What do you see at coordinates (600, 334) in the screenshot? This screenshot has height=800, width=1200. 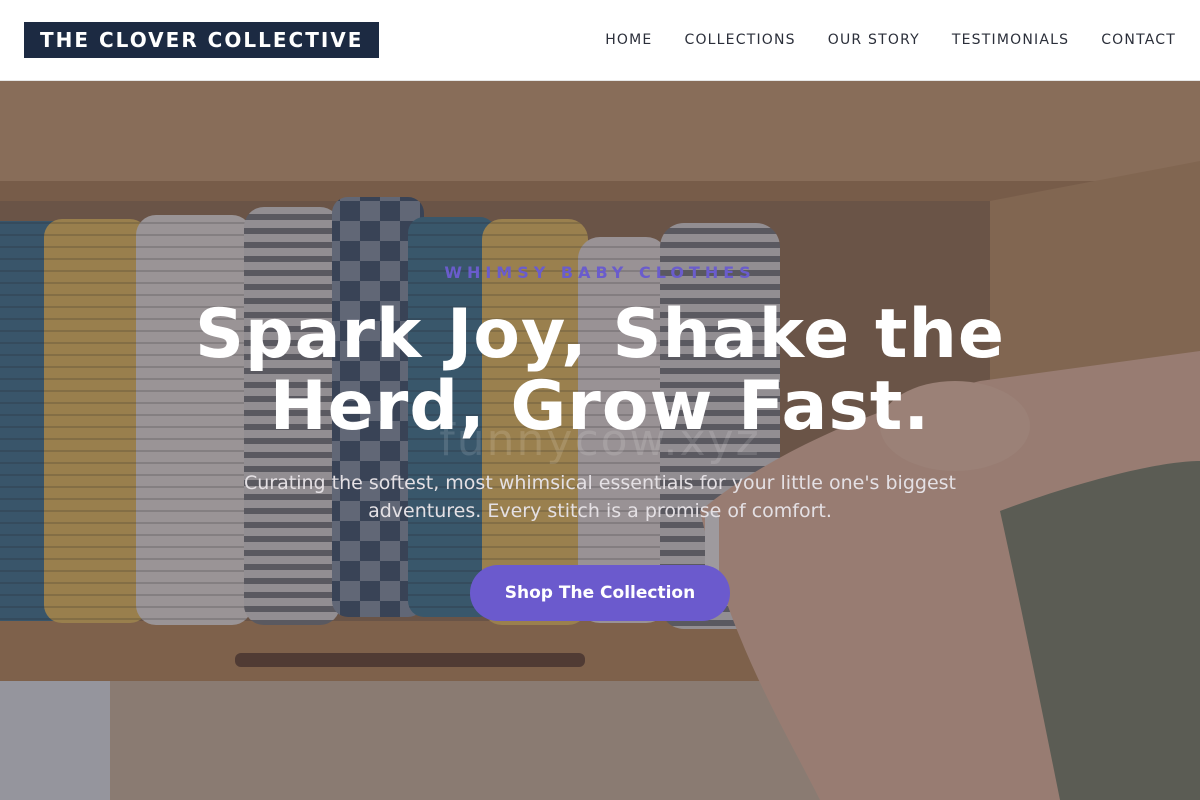 I see `hero-headline-line-1: Spark Joy, Shake the` at bounding box center [600, 334].